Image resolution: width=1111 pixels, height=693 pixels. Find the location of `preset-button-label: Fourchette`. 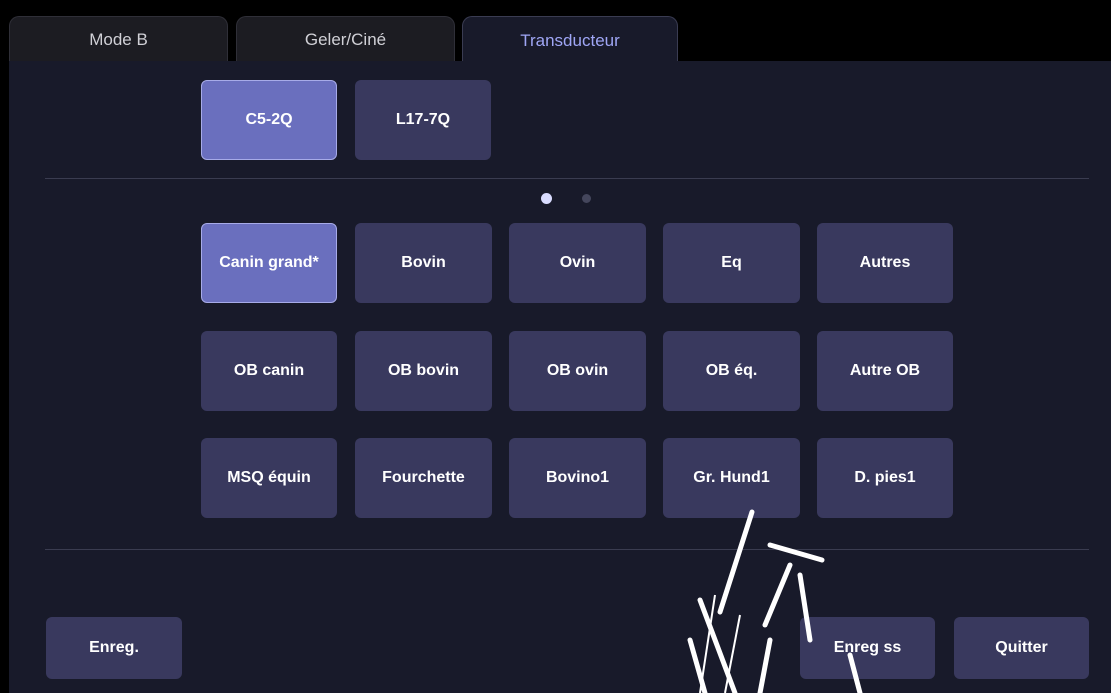

preset-button-label: Fourchette is located at coordinates (423, 477).